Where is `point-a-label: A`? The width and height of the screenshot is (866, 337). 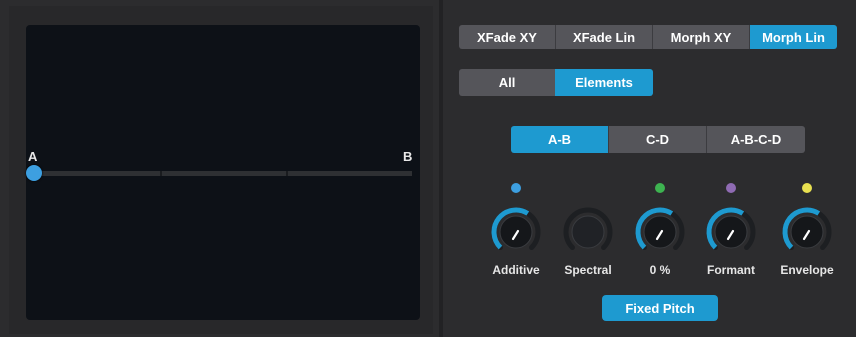
point-a-label: A is located at coordinates (33, 156).